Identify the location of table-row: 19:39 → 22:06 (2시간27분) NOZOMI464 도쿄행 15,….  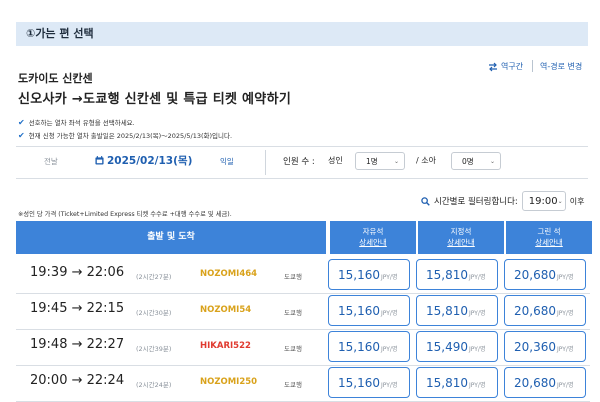
(303, 275).